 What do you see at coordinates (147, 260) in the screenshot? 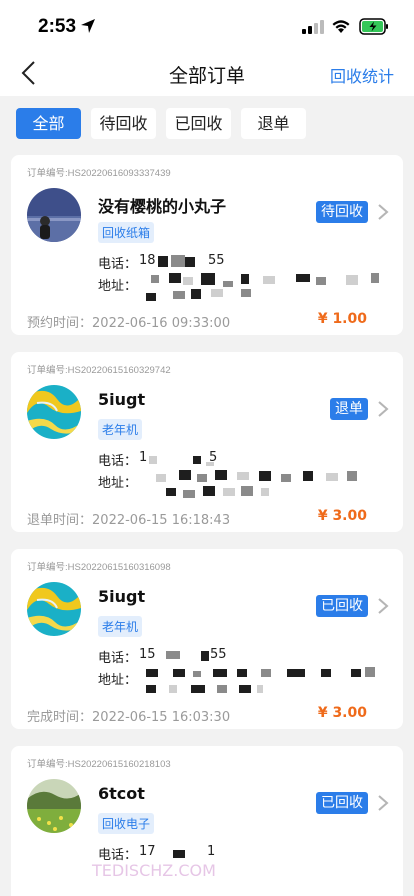
I see `phone-prefix: 18` at bounding box center [147, 260].